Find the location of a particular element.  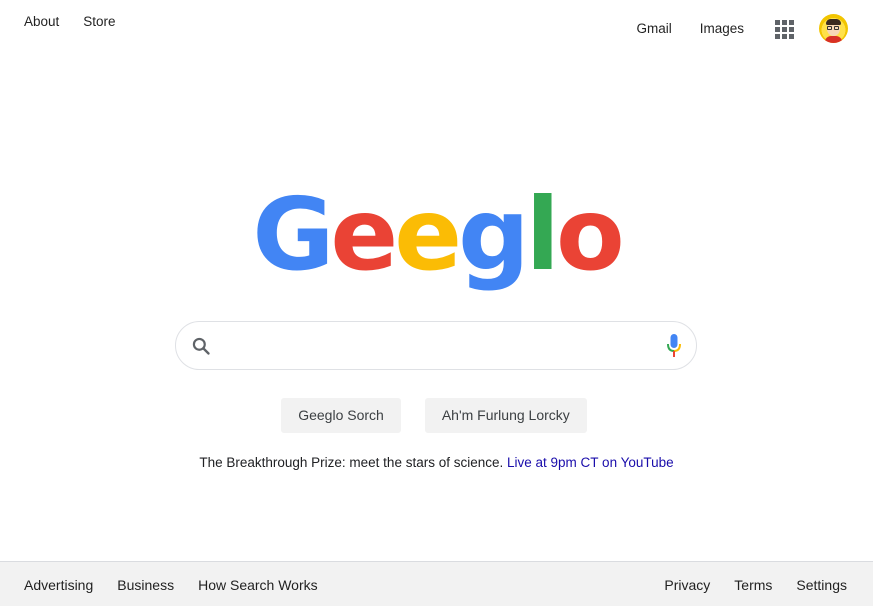

search-buttons: Geeglo Sorch Ah'm Furlung Lorcky is located at coordinates (436, 415).